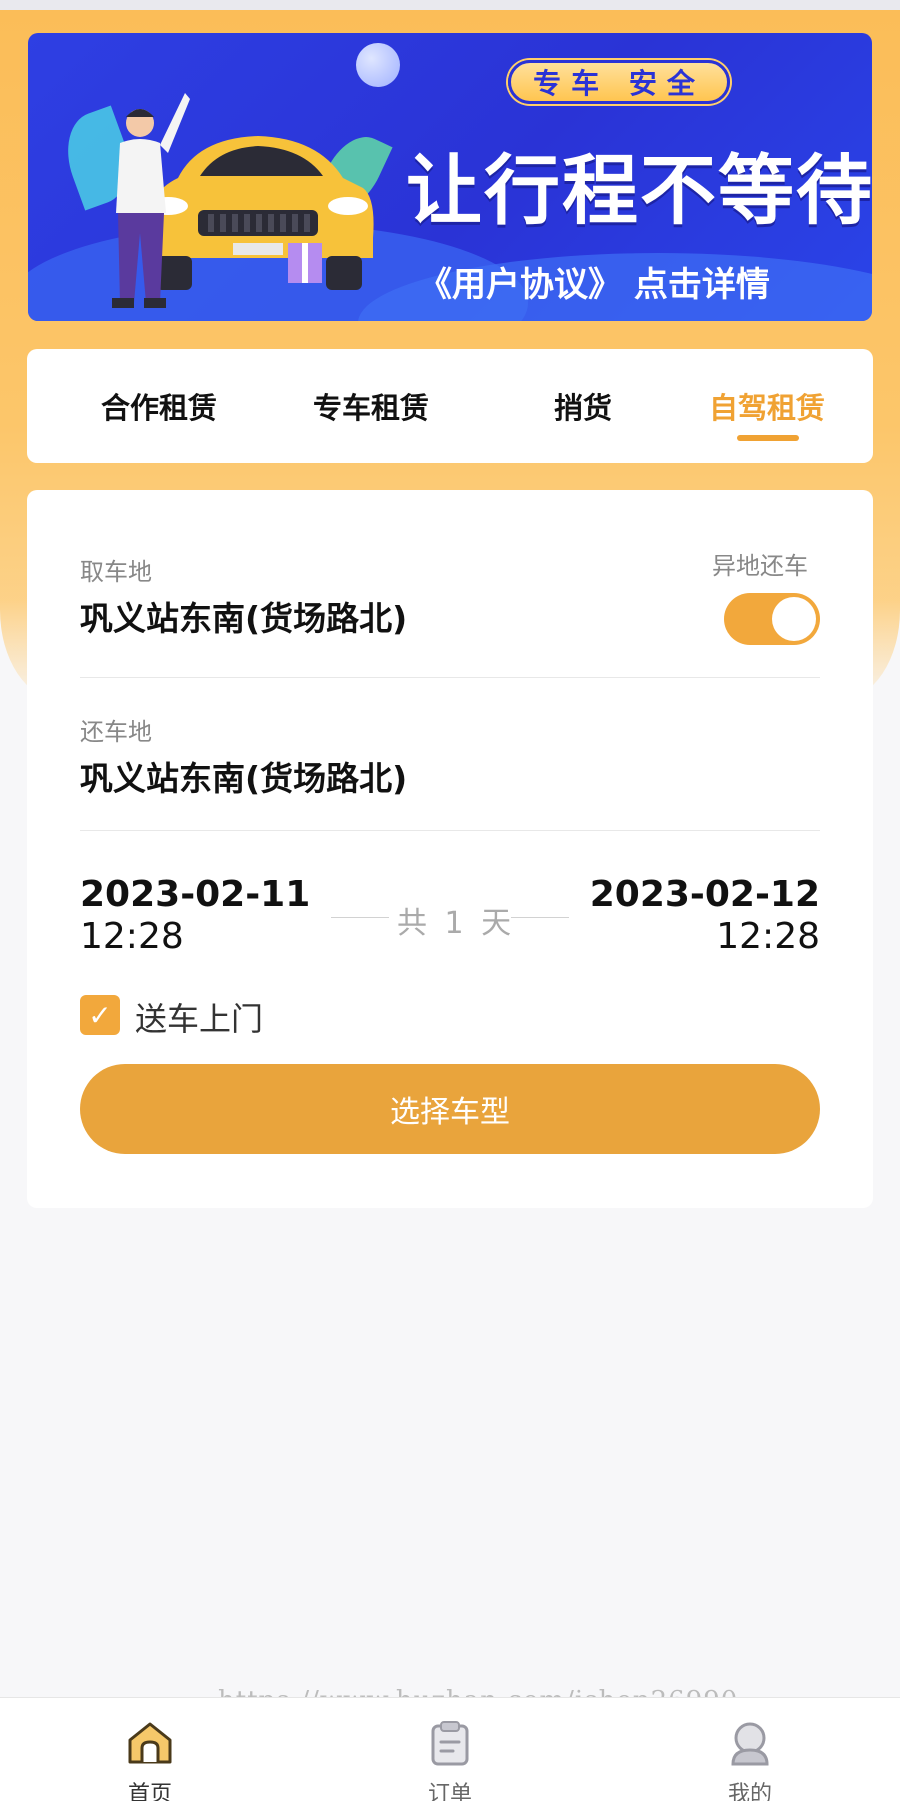  Describe the element at coordinates (149, 1791) in the screenshot. I see `nav-home-label: 首页` at that location.